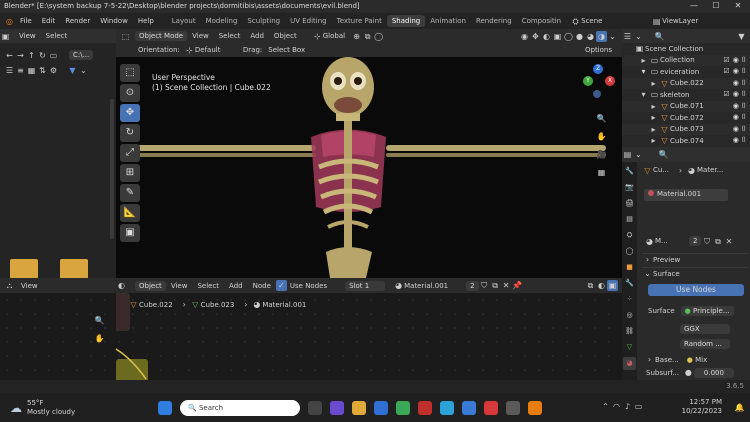 The image size is (750, 422). I want to click on render-tab-icon: 📷, so click(629, 187).